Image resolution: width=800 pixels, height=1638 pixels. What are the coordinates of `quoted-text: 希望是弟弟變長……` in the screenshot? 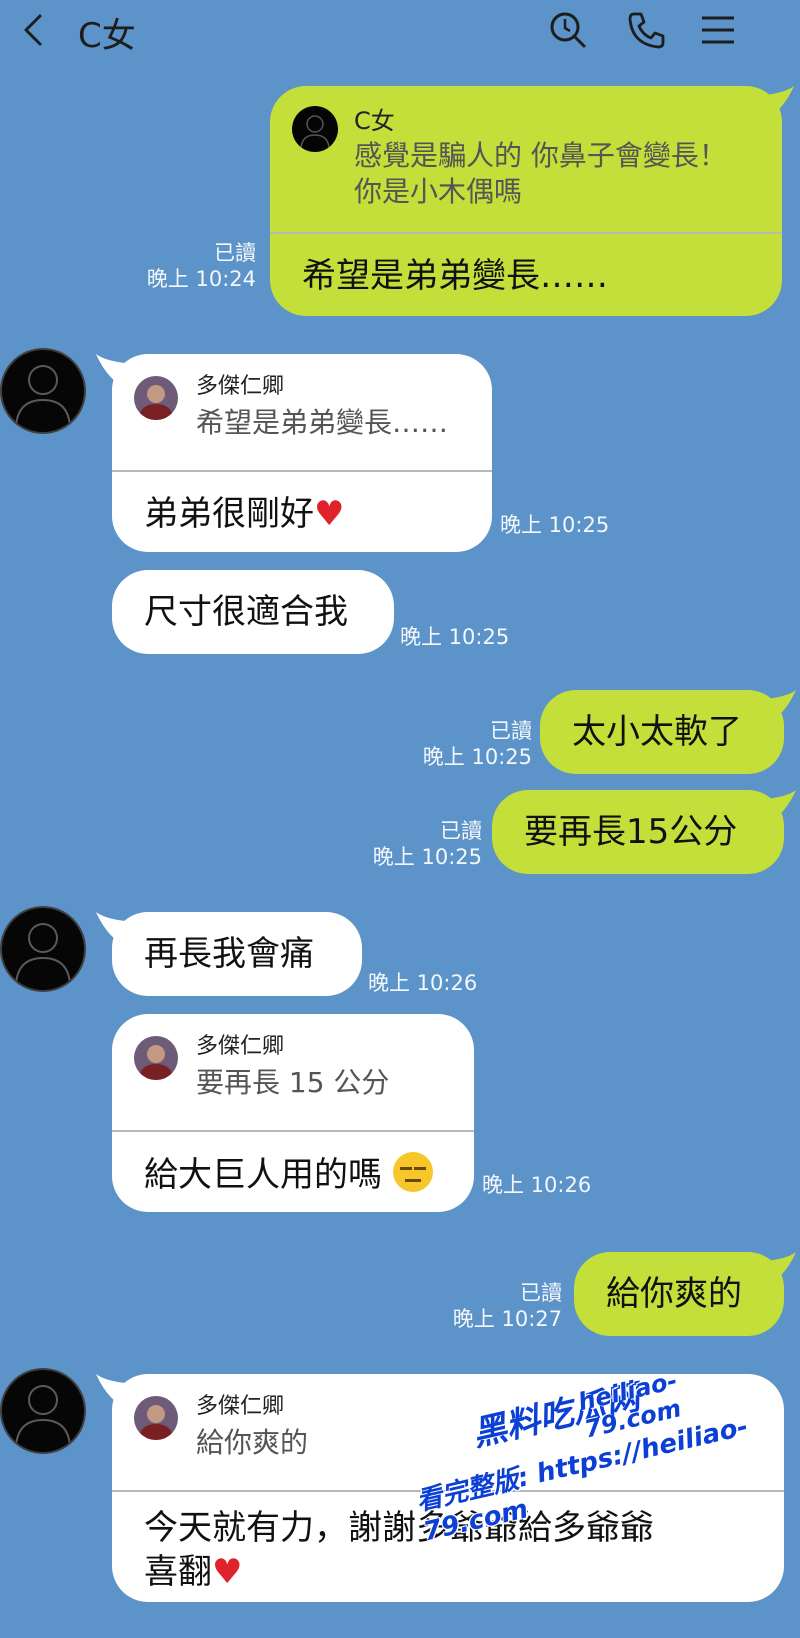 It's located at (322, 422).